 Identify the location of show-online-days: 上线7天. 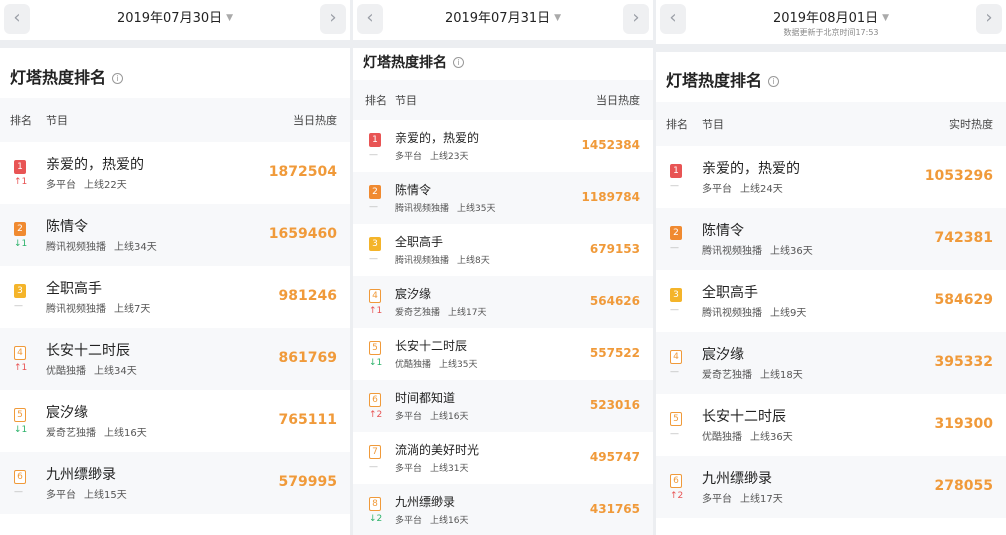
(132, 309).